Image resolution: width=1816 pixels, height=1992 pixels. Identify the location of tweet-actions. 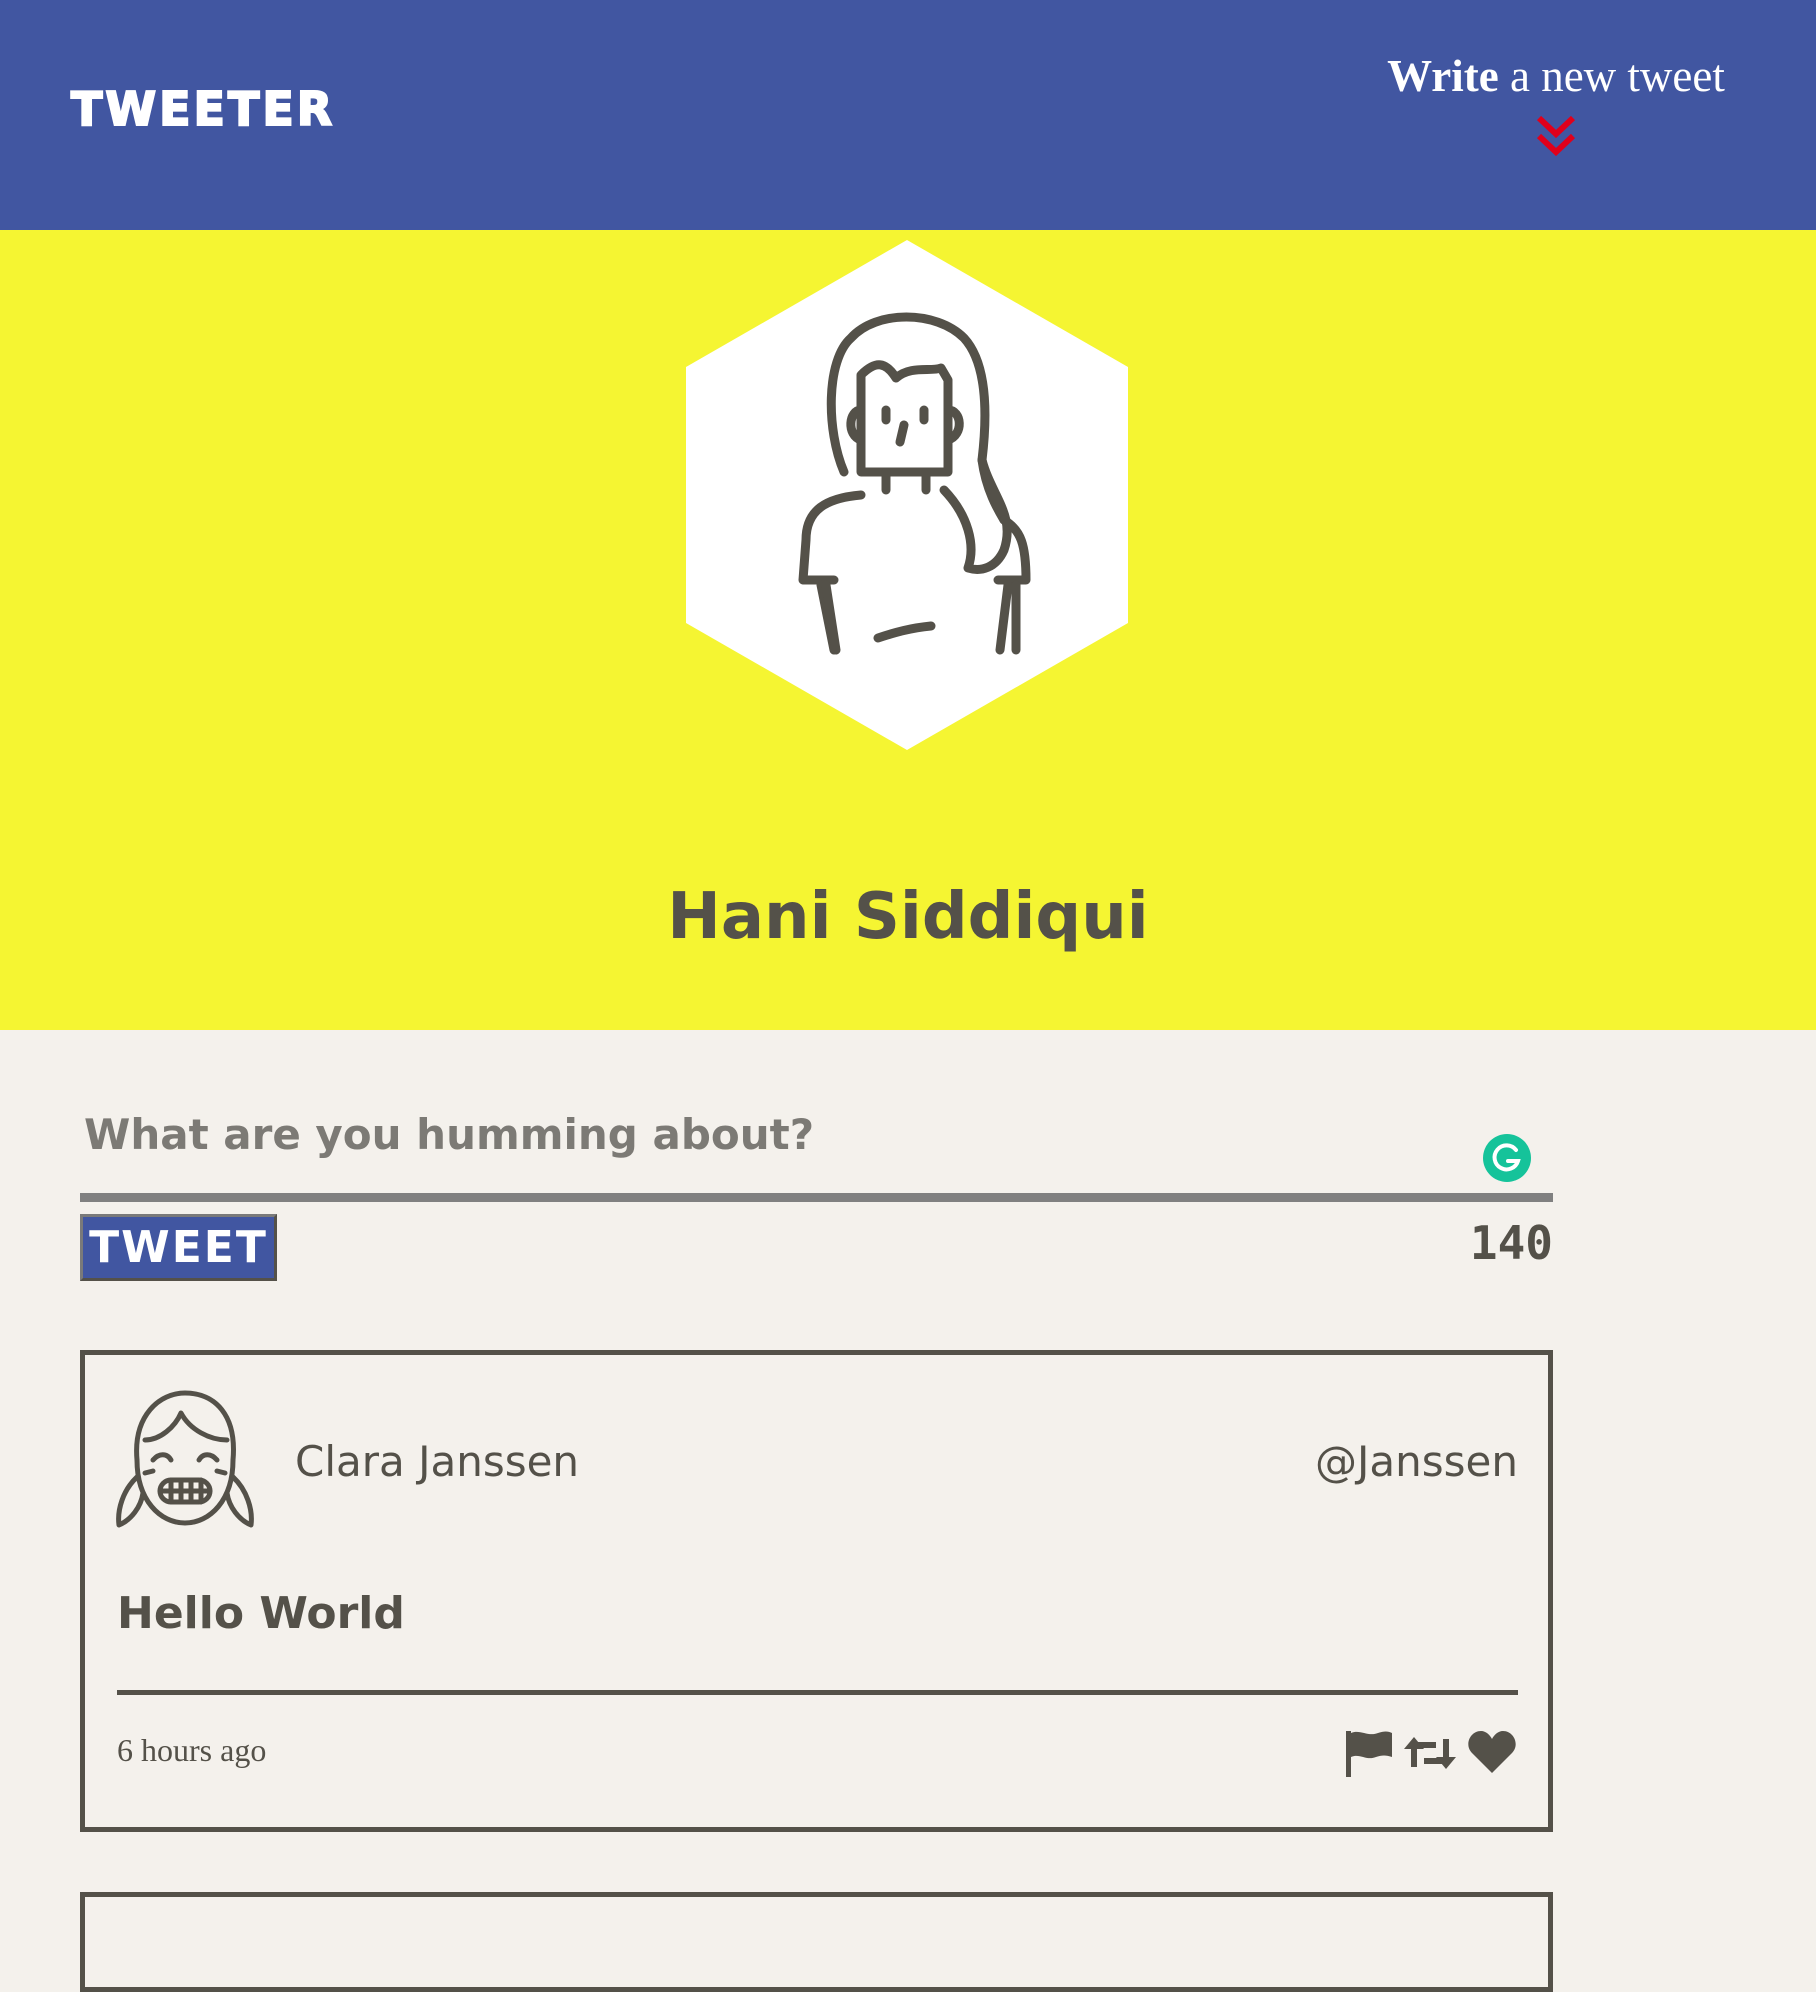
(1430, 1753).